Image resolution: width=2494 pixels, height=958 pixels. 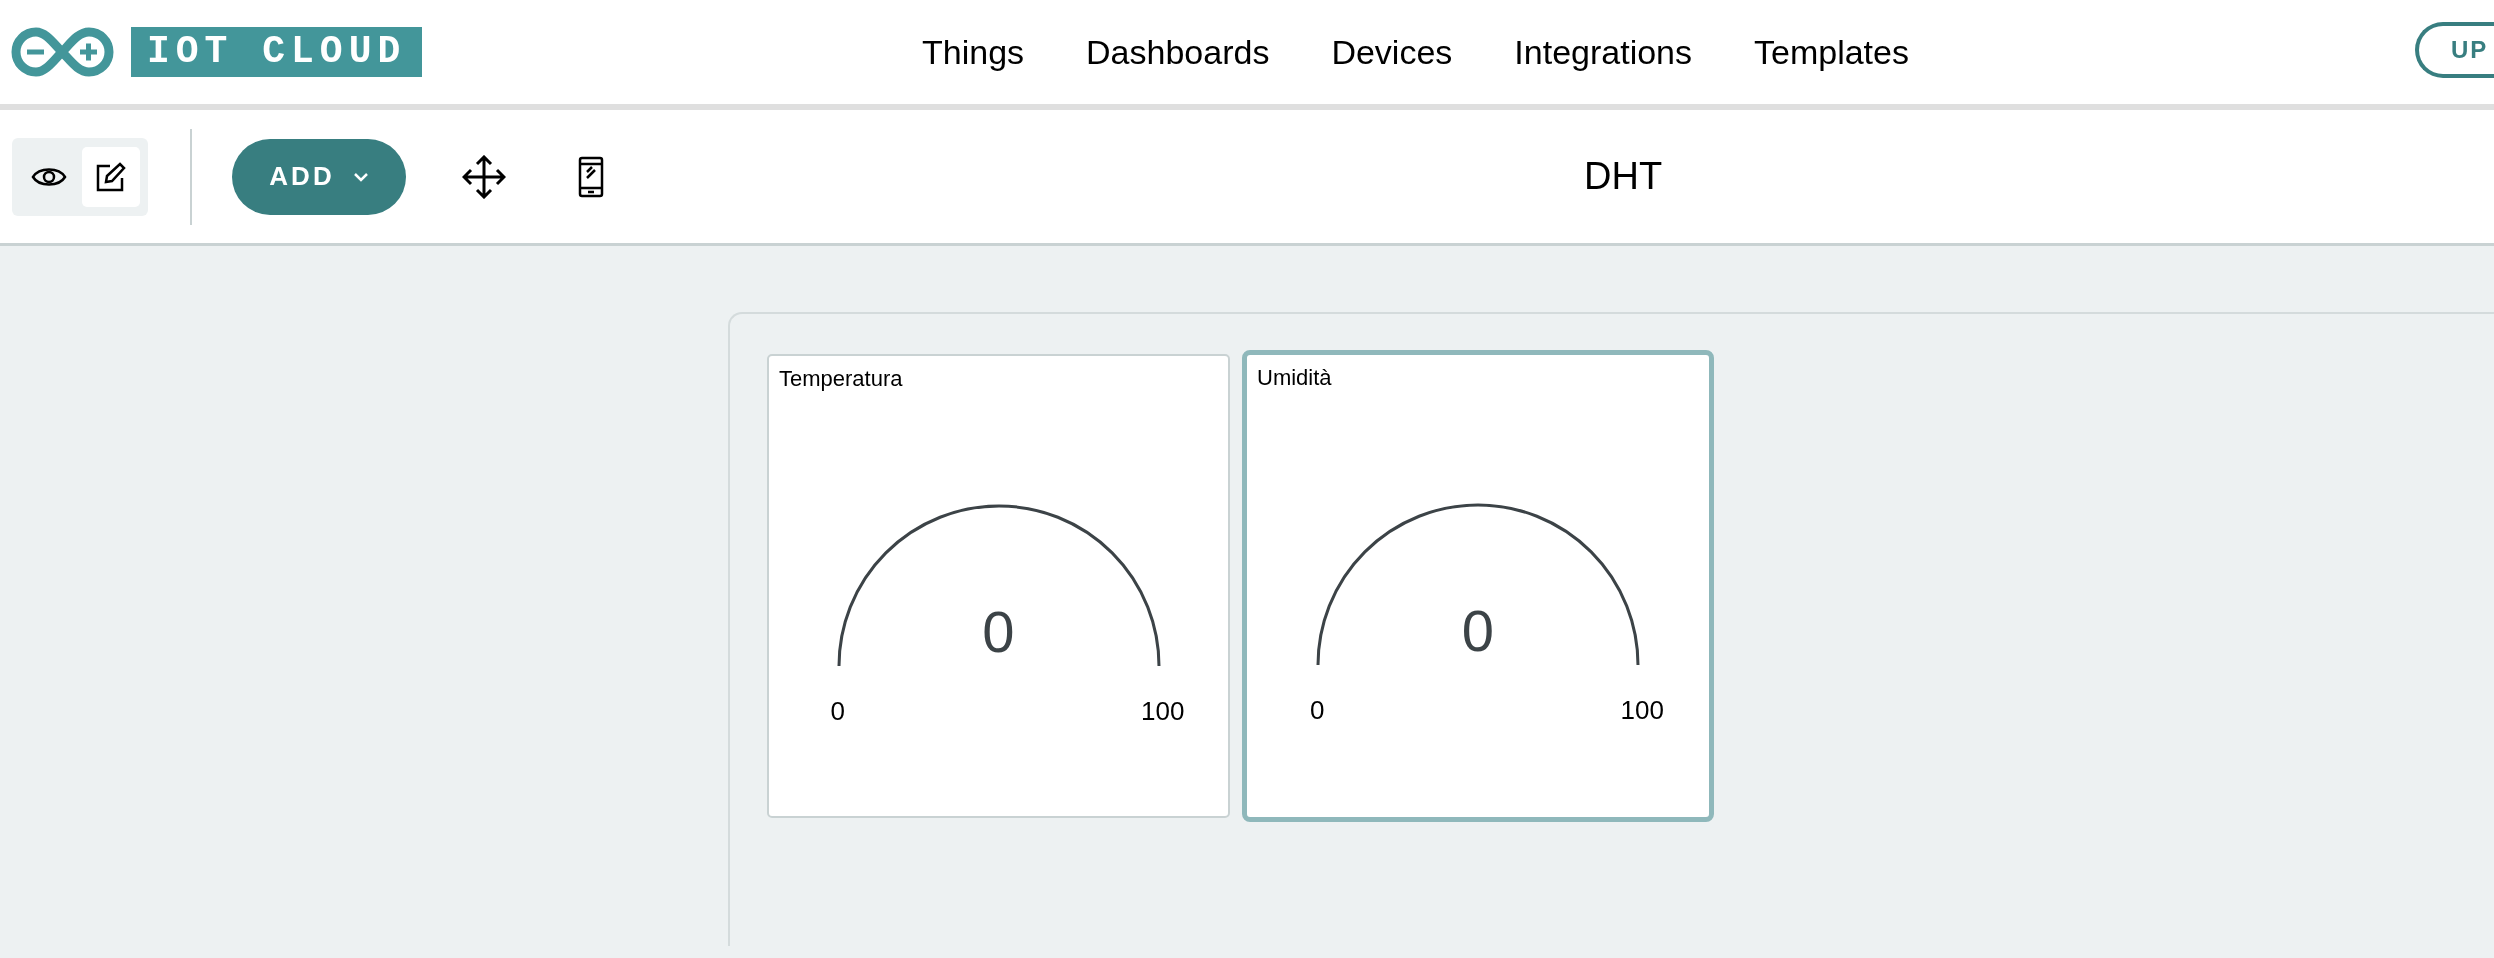 I want to click on edit-mode-button, so click(x=111, y=176).